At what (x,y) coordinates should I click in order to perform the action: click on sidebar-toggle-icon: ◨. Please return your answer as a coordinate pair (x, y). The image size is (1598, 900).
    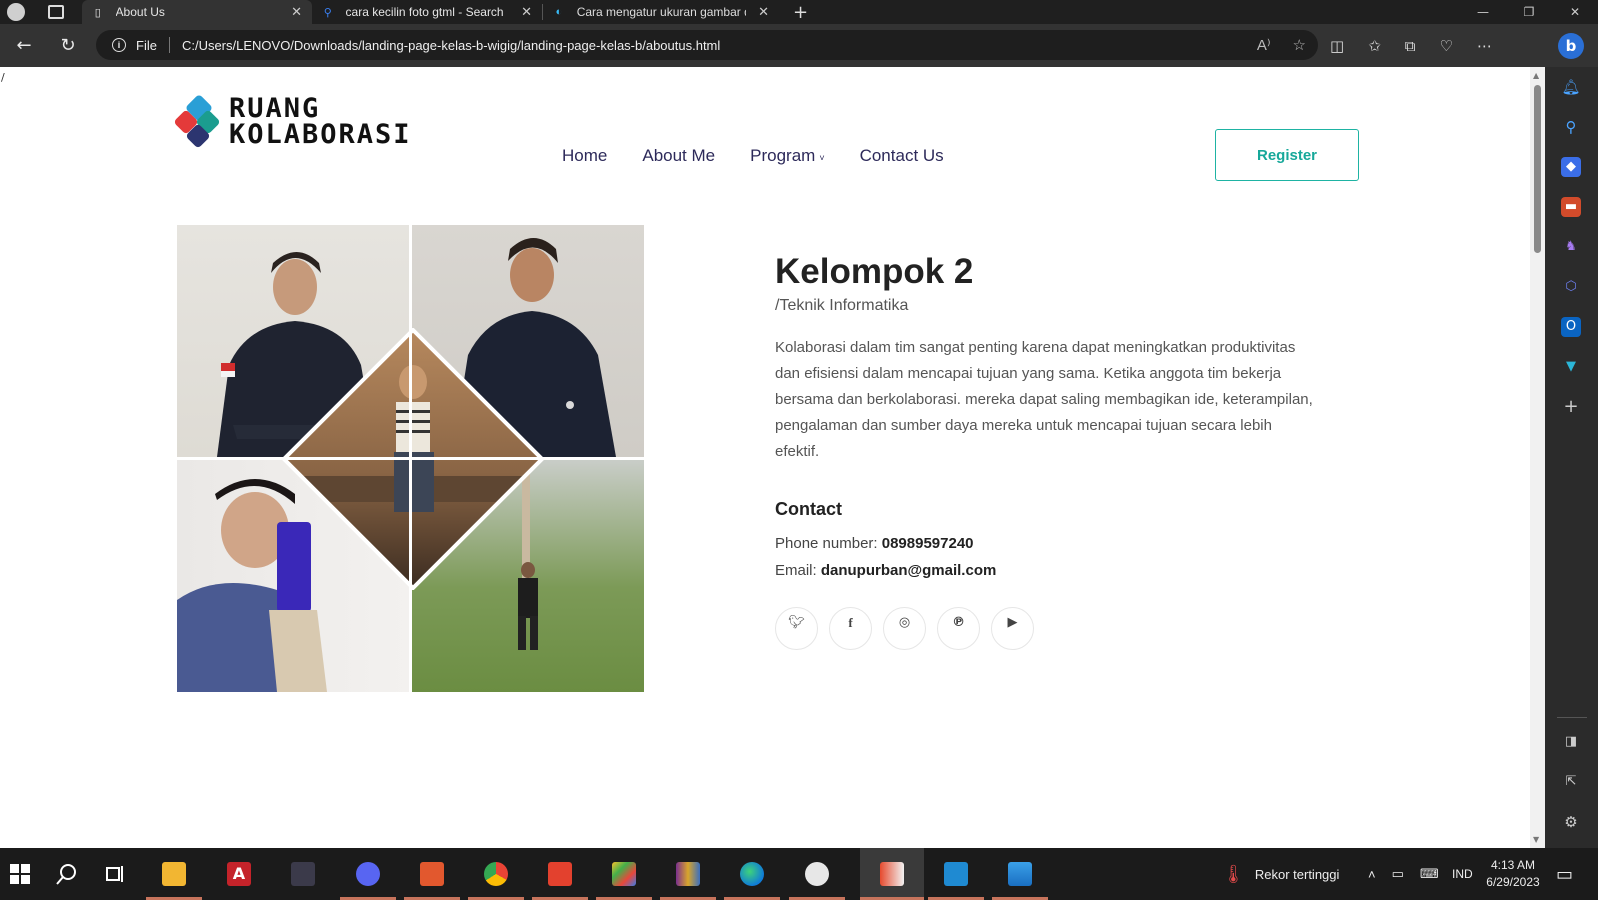
    Looking at the image, I should click on (1571, 742).